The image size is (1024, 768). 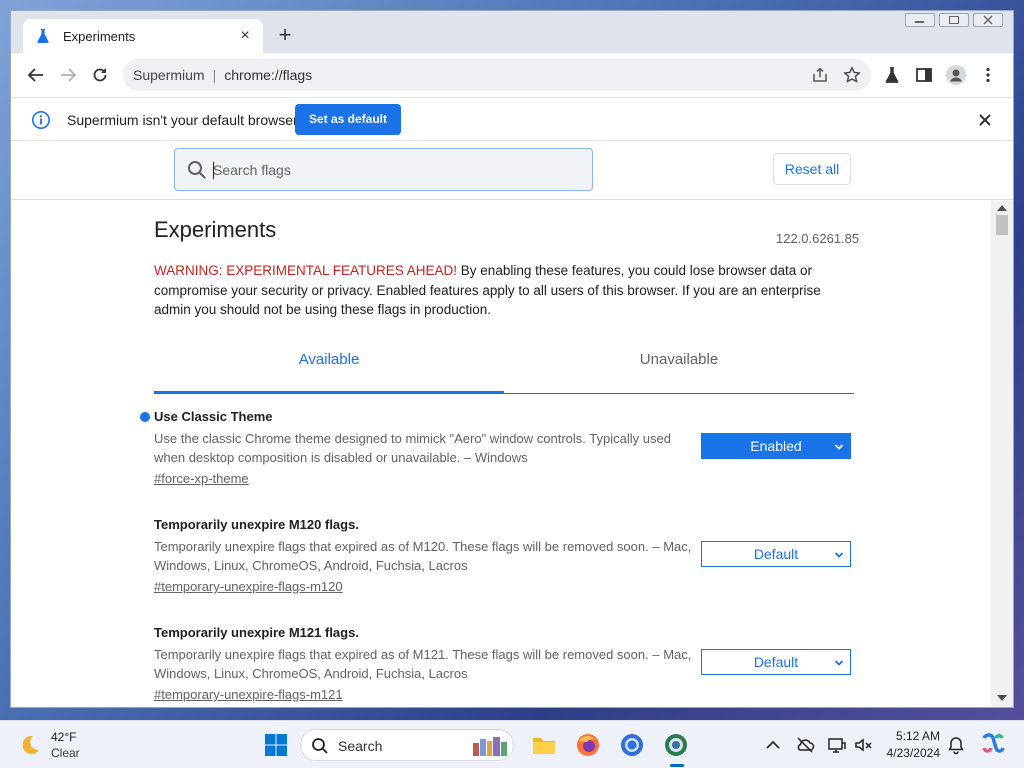 What do you see at coordinates (407, 745) in the screenshot?
I see `taskbar-search: Search` at bounding box center [407, 745].